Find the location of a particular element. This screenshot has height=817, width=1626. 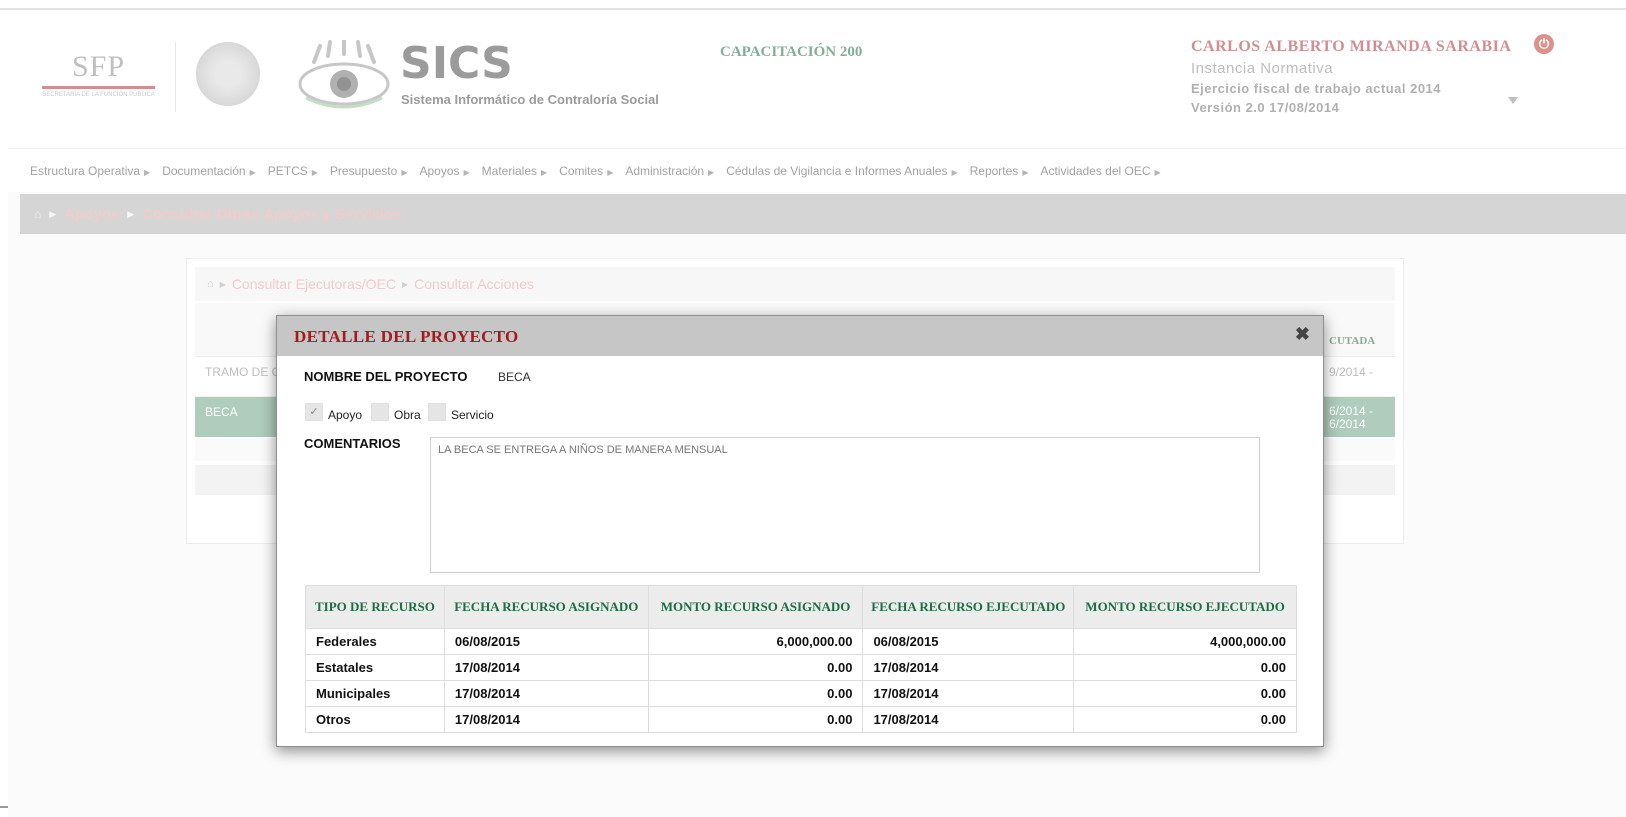

project-name-label: NOMBRE DEL PROYECTO is located at coordinates (386, 376).